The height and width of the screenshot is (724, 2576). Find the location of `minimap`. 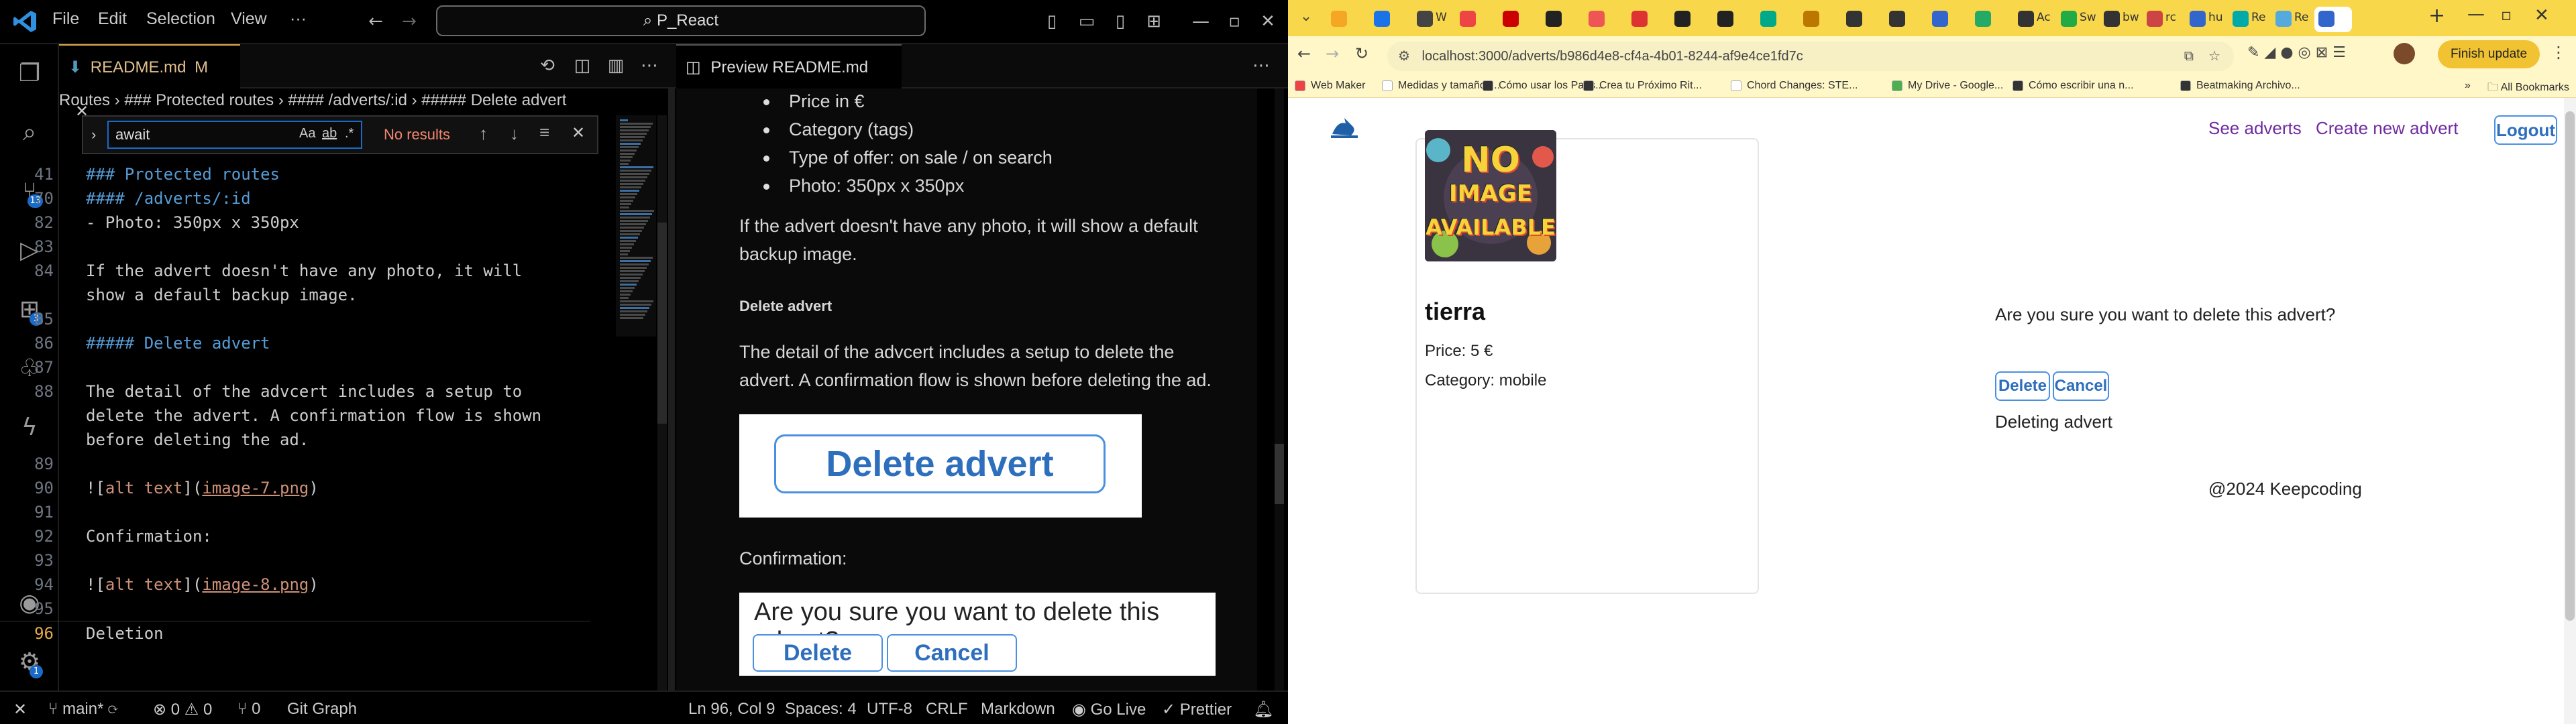

minimap is located at coordinates (636, 226).